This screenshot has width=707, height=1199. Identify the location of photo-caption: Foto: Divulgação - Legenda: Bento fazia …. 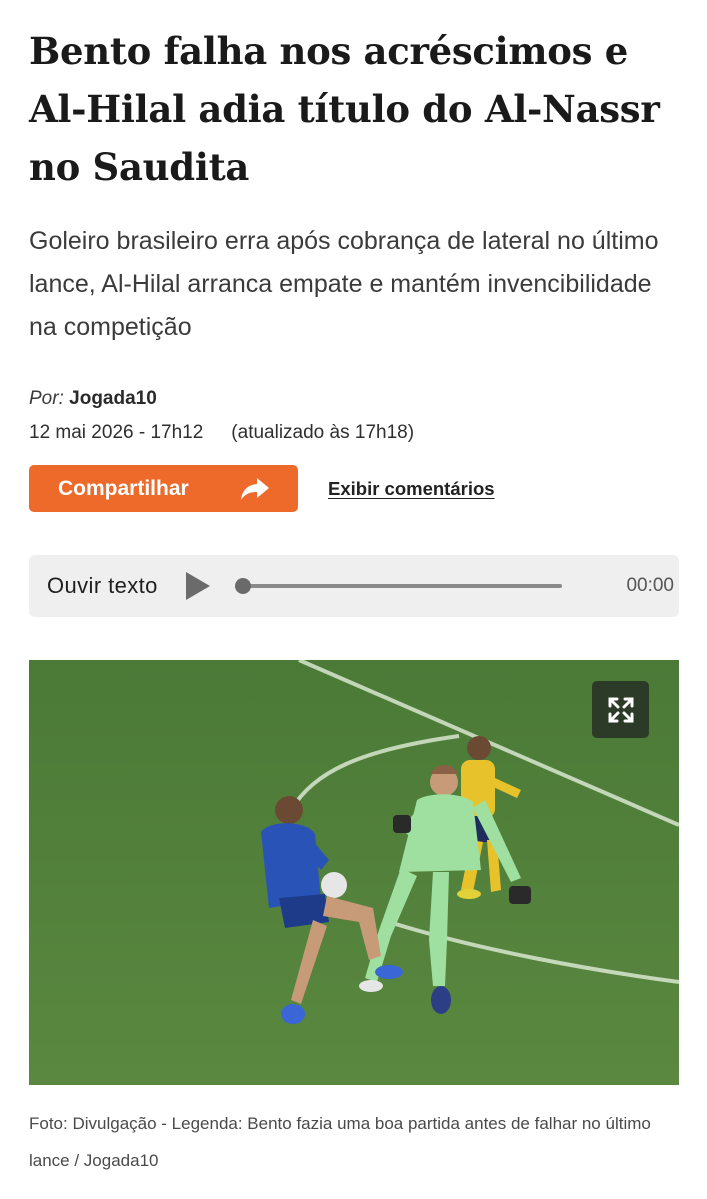
(340, 1142).